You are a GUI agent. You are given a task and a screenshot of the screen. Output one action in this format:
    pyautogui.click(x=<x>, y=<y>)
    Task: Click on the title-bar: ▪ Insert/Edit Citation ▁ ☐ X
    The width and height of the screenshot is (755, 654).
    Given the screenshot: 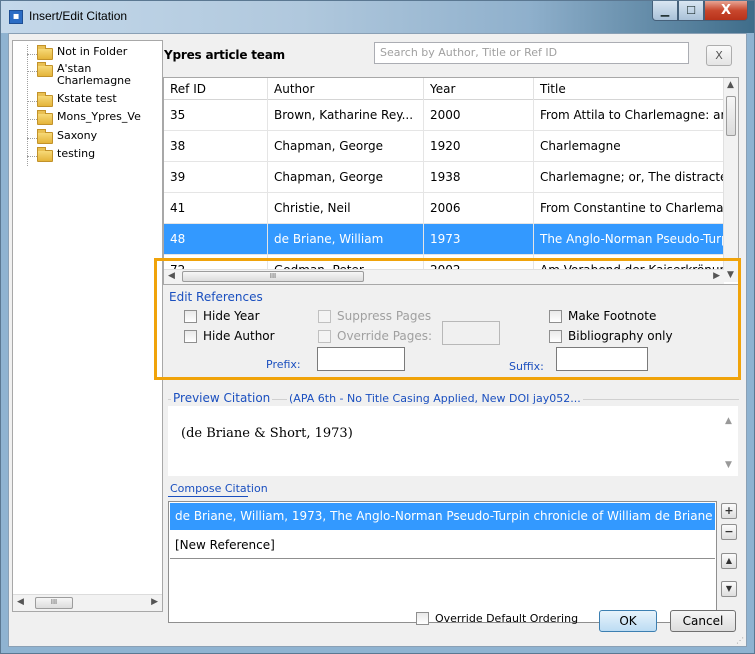 What is the action you would take?
    pyautogui.click(x=377, y=17)
    